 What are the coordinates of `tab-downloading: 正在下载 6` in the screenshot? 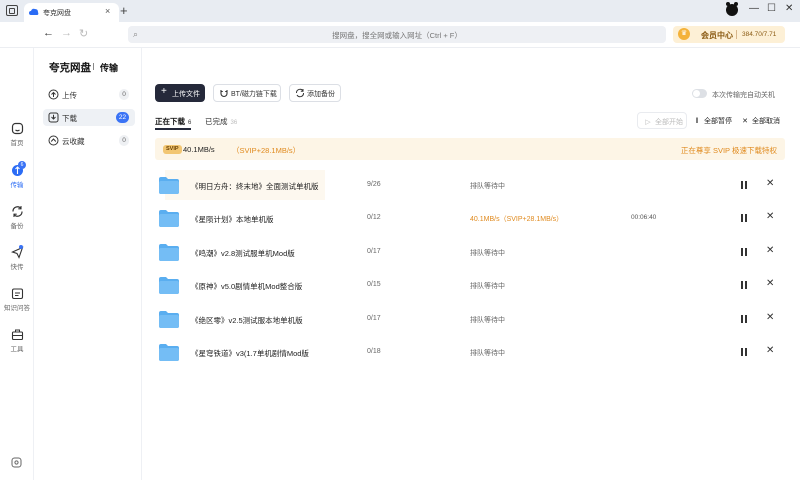 It's located at (173, 121).